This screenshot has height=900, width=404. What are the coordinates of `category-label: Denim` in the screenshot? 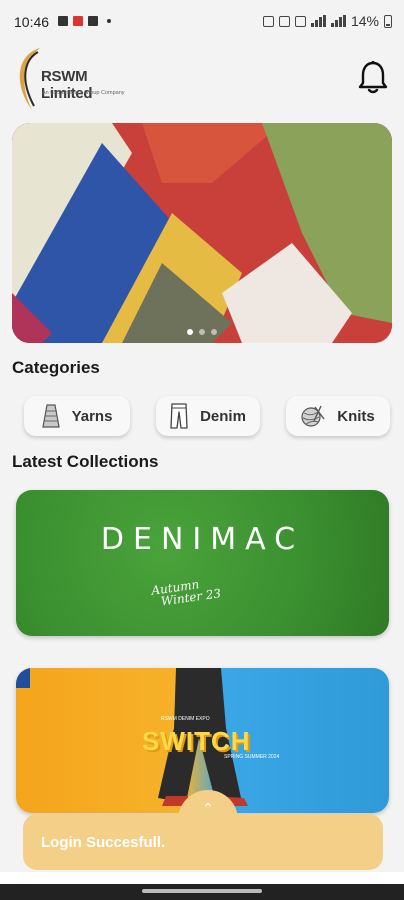 It's located at (223, 416).